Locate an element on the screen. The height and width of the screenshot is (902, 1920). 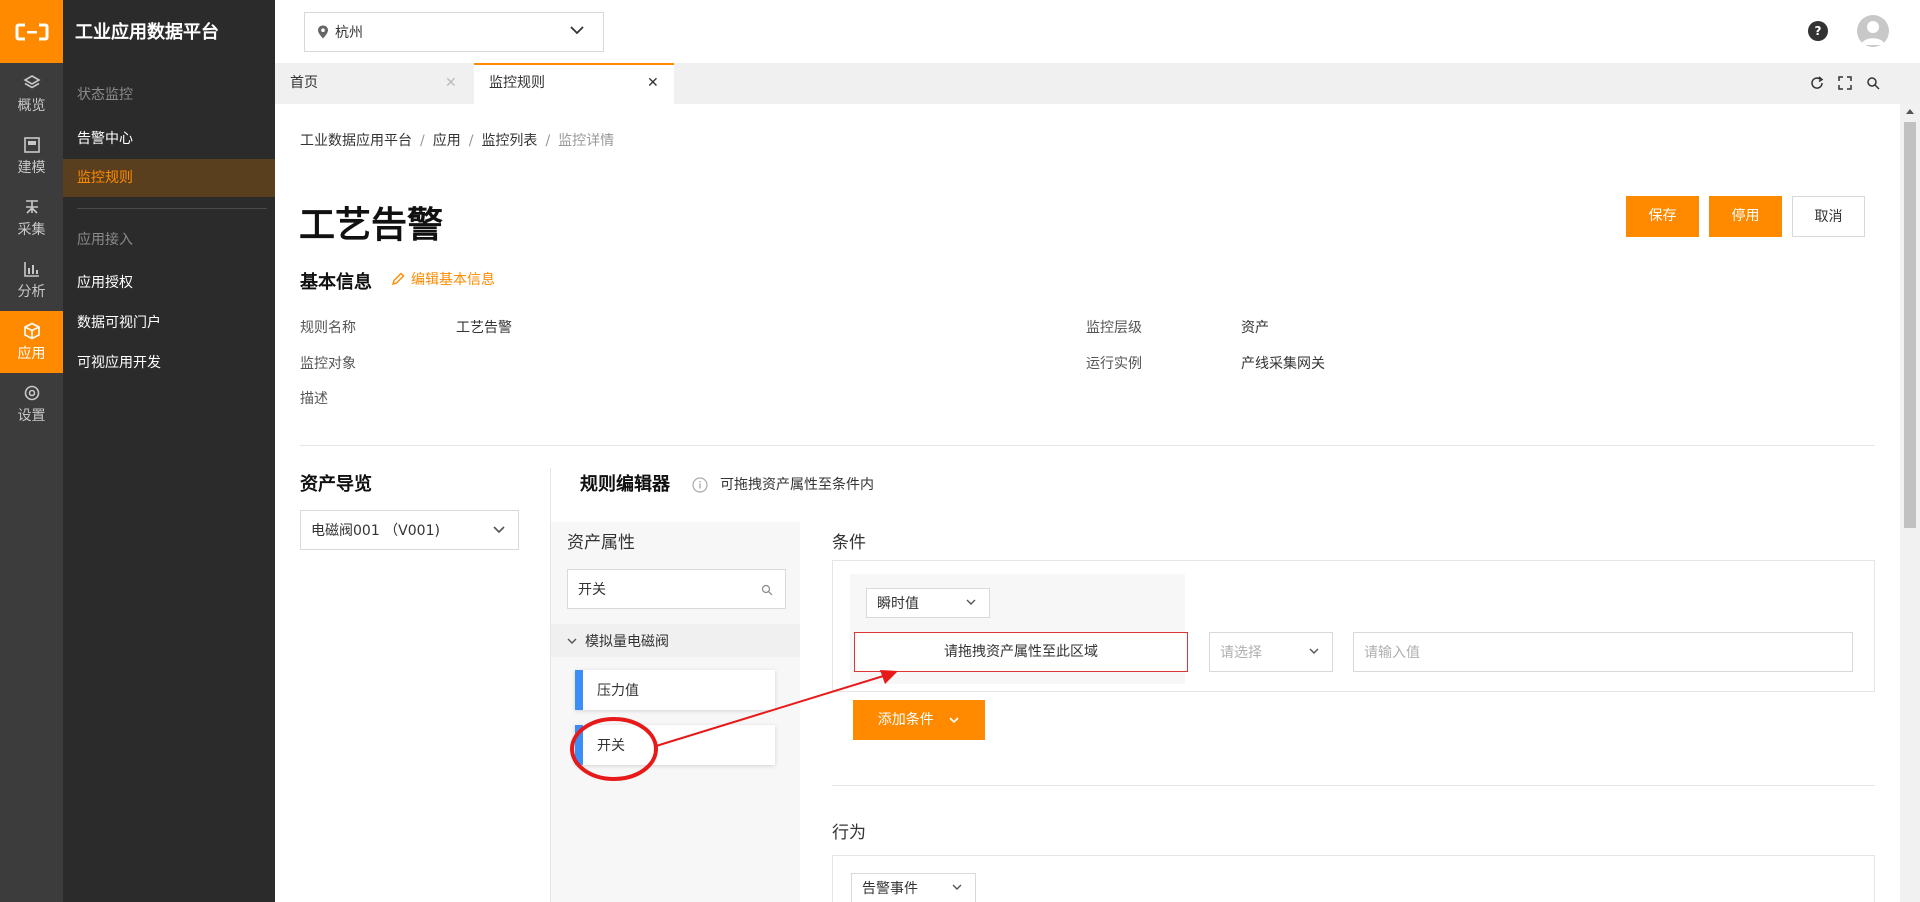
asset-select-value: 电磁阀001 （V001) is located at coordinates (375, 531).